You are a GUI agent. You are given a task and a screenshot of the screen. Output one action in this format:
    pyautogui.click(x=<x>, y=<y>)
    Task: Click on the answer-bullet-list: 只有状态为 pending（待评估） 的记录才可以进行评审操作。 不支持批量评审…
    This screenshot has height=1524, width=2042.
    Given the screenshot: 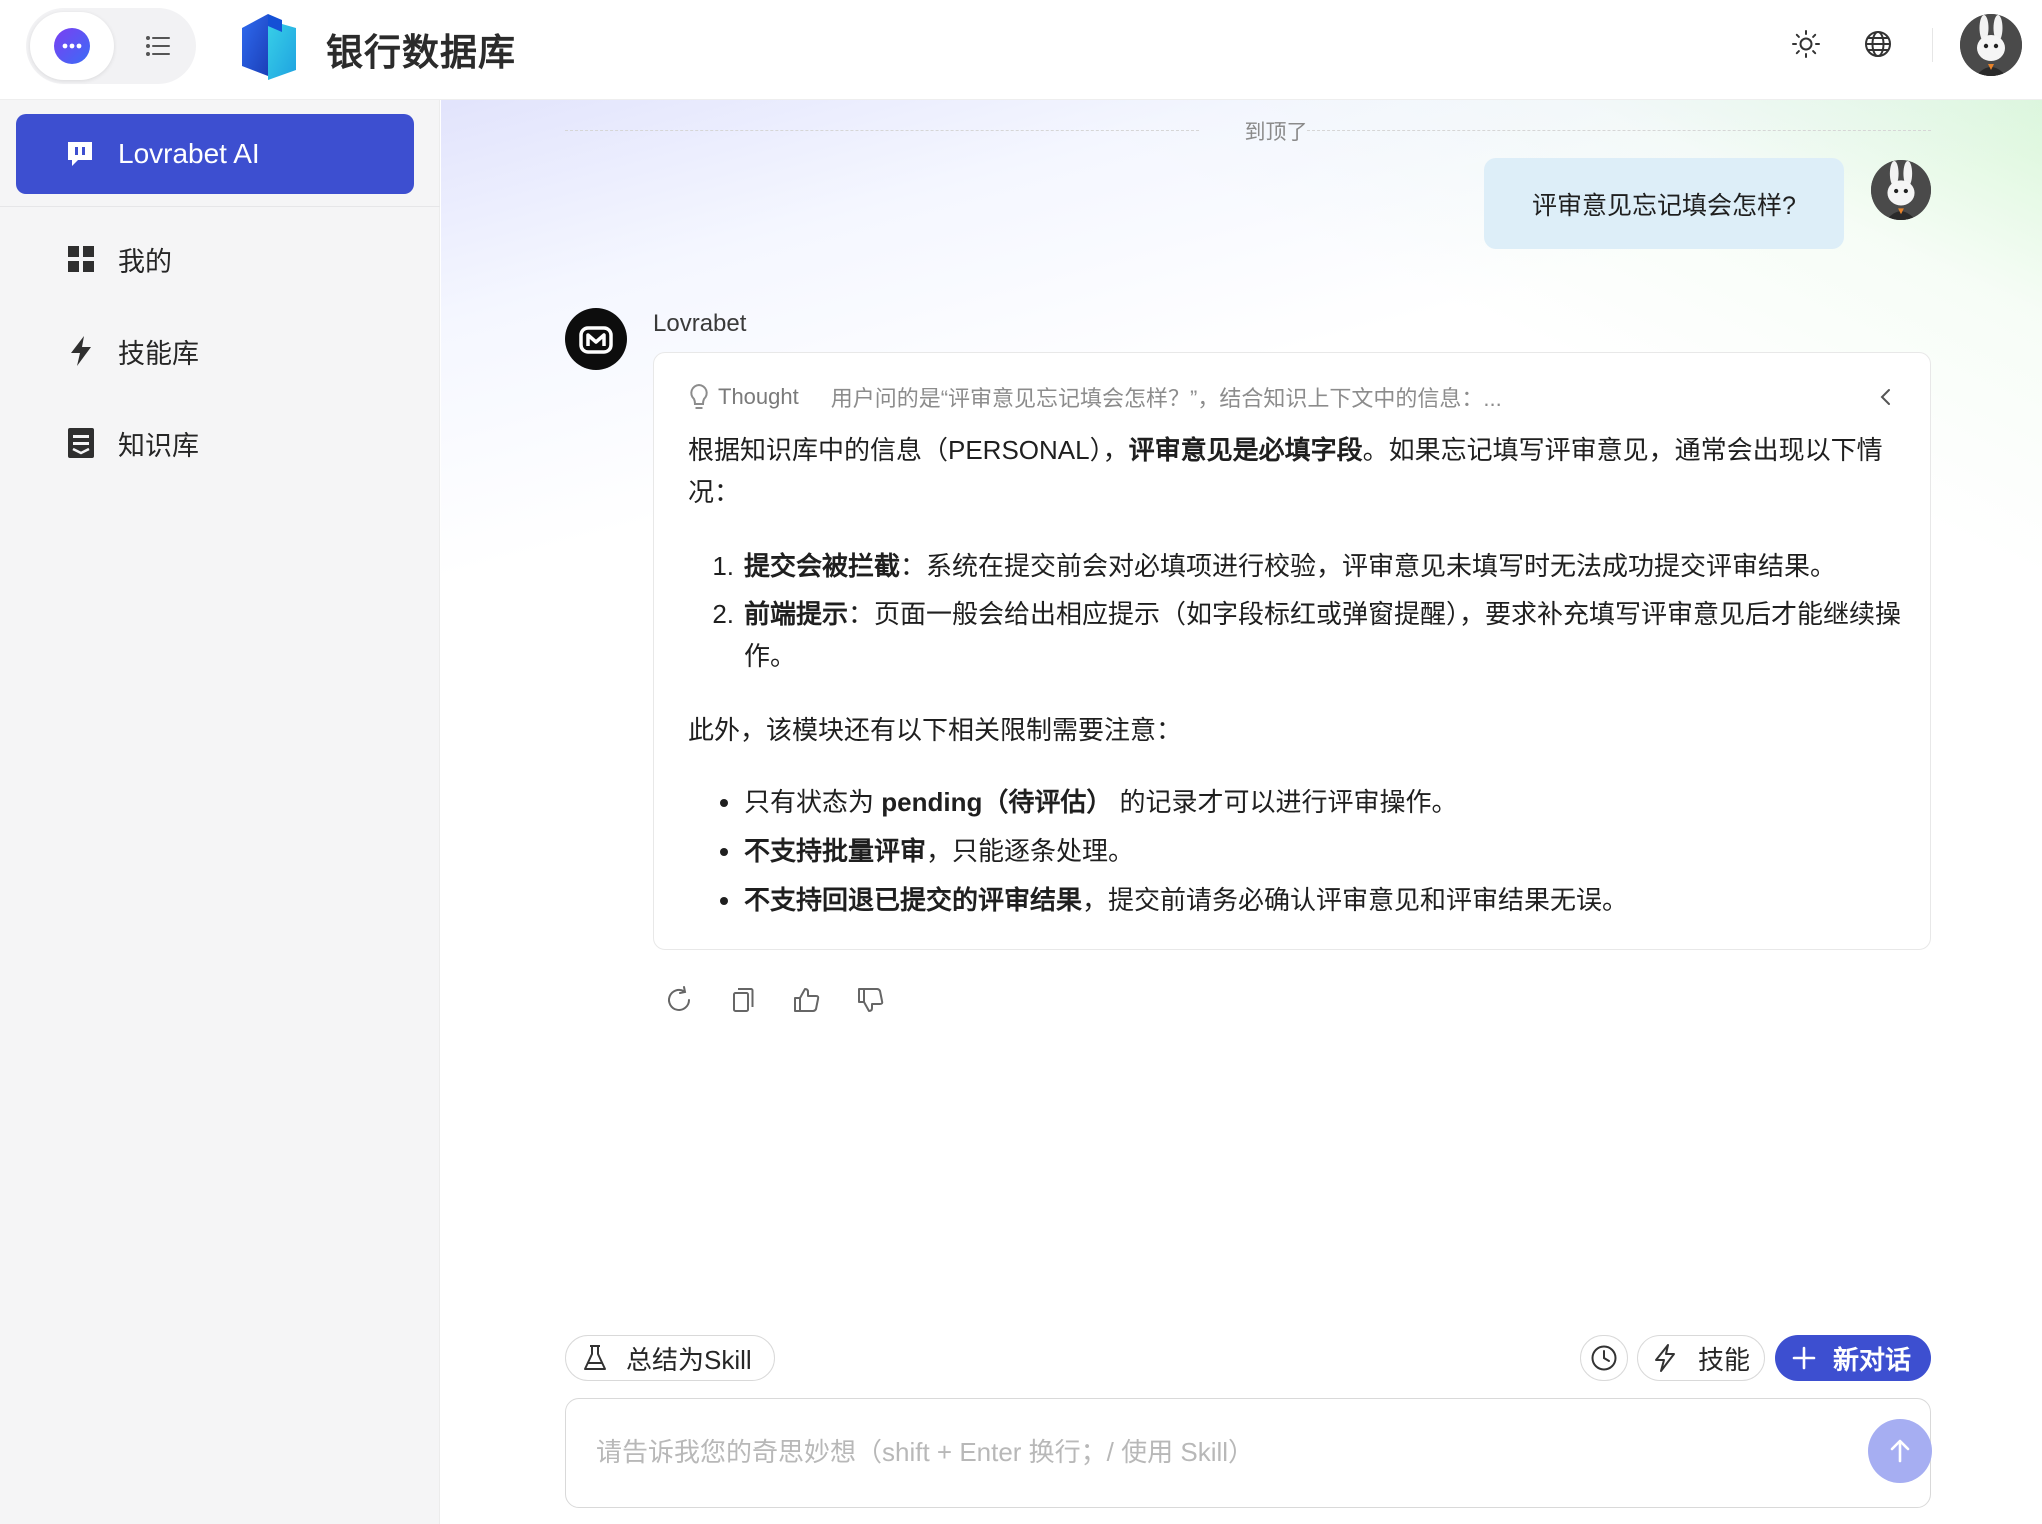 What is the action you would take?
    pyautogui.click(x=1298, y=851)
    